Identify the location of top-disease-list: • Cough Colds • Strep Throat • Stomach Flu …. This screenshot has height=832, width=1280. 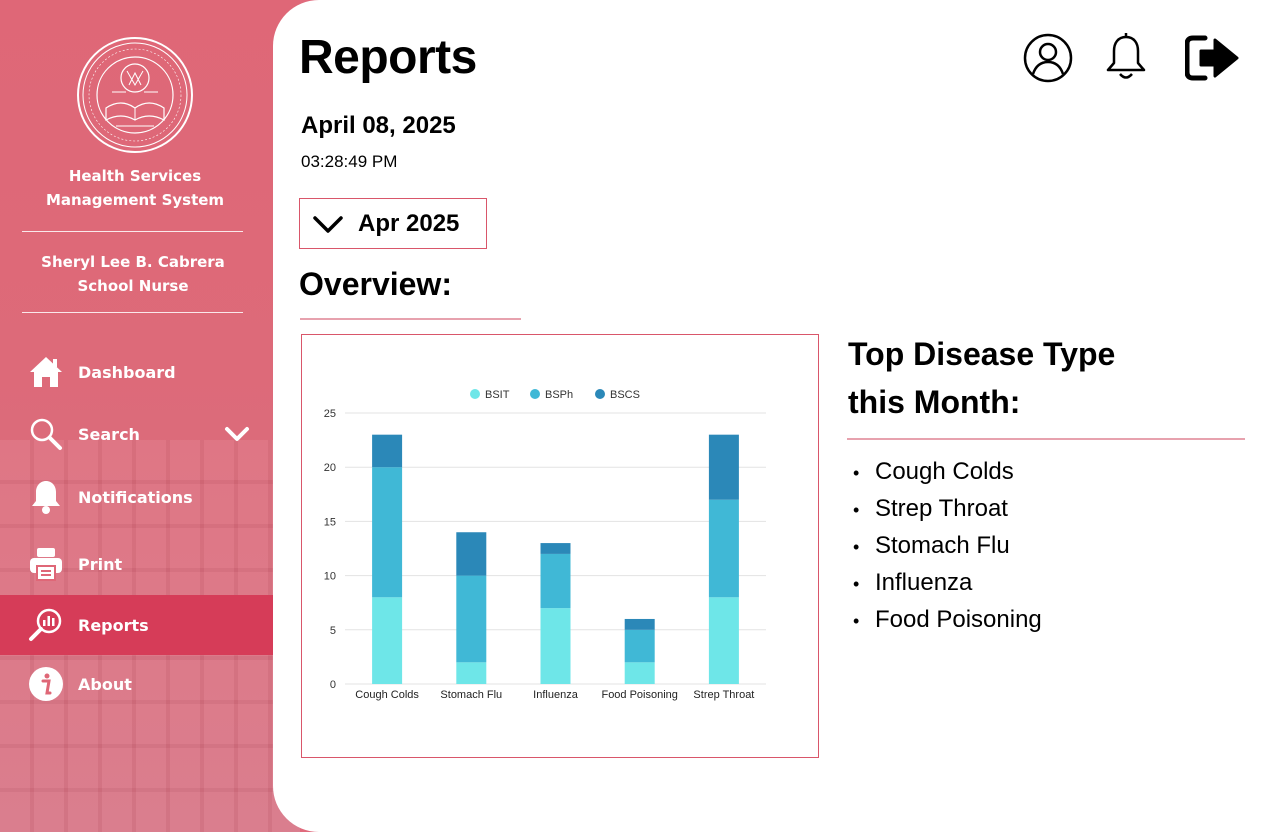
(947, 546).